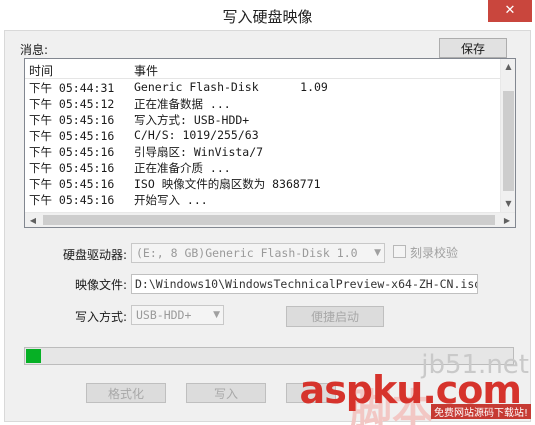 This screenshot has width=535, height=425. What do you see at coordinates (164, 315) in the screenshot?
I see `write-method-value: USB-HDD+` at bounding box center [164, 315].